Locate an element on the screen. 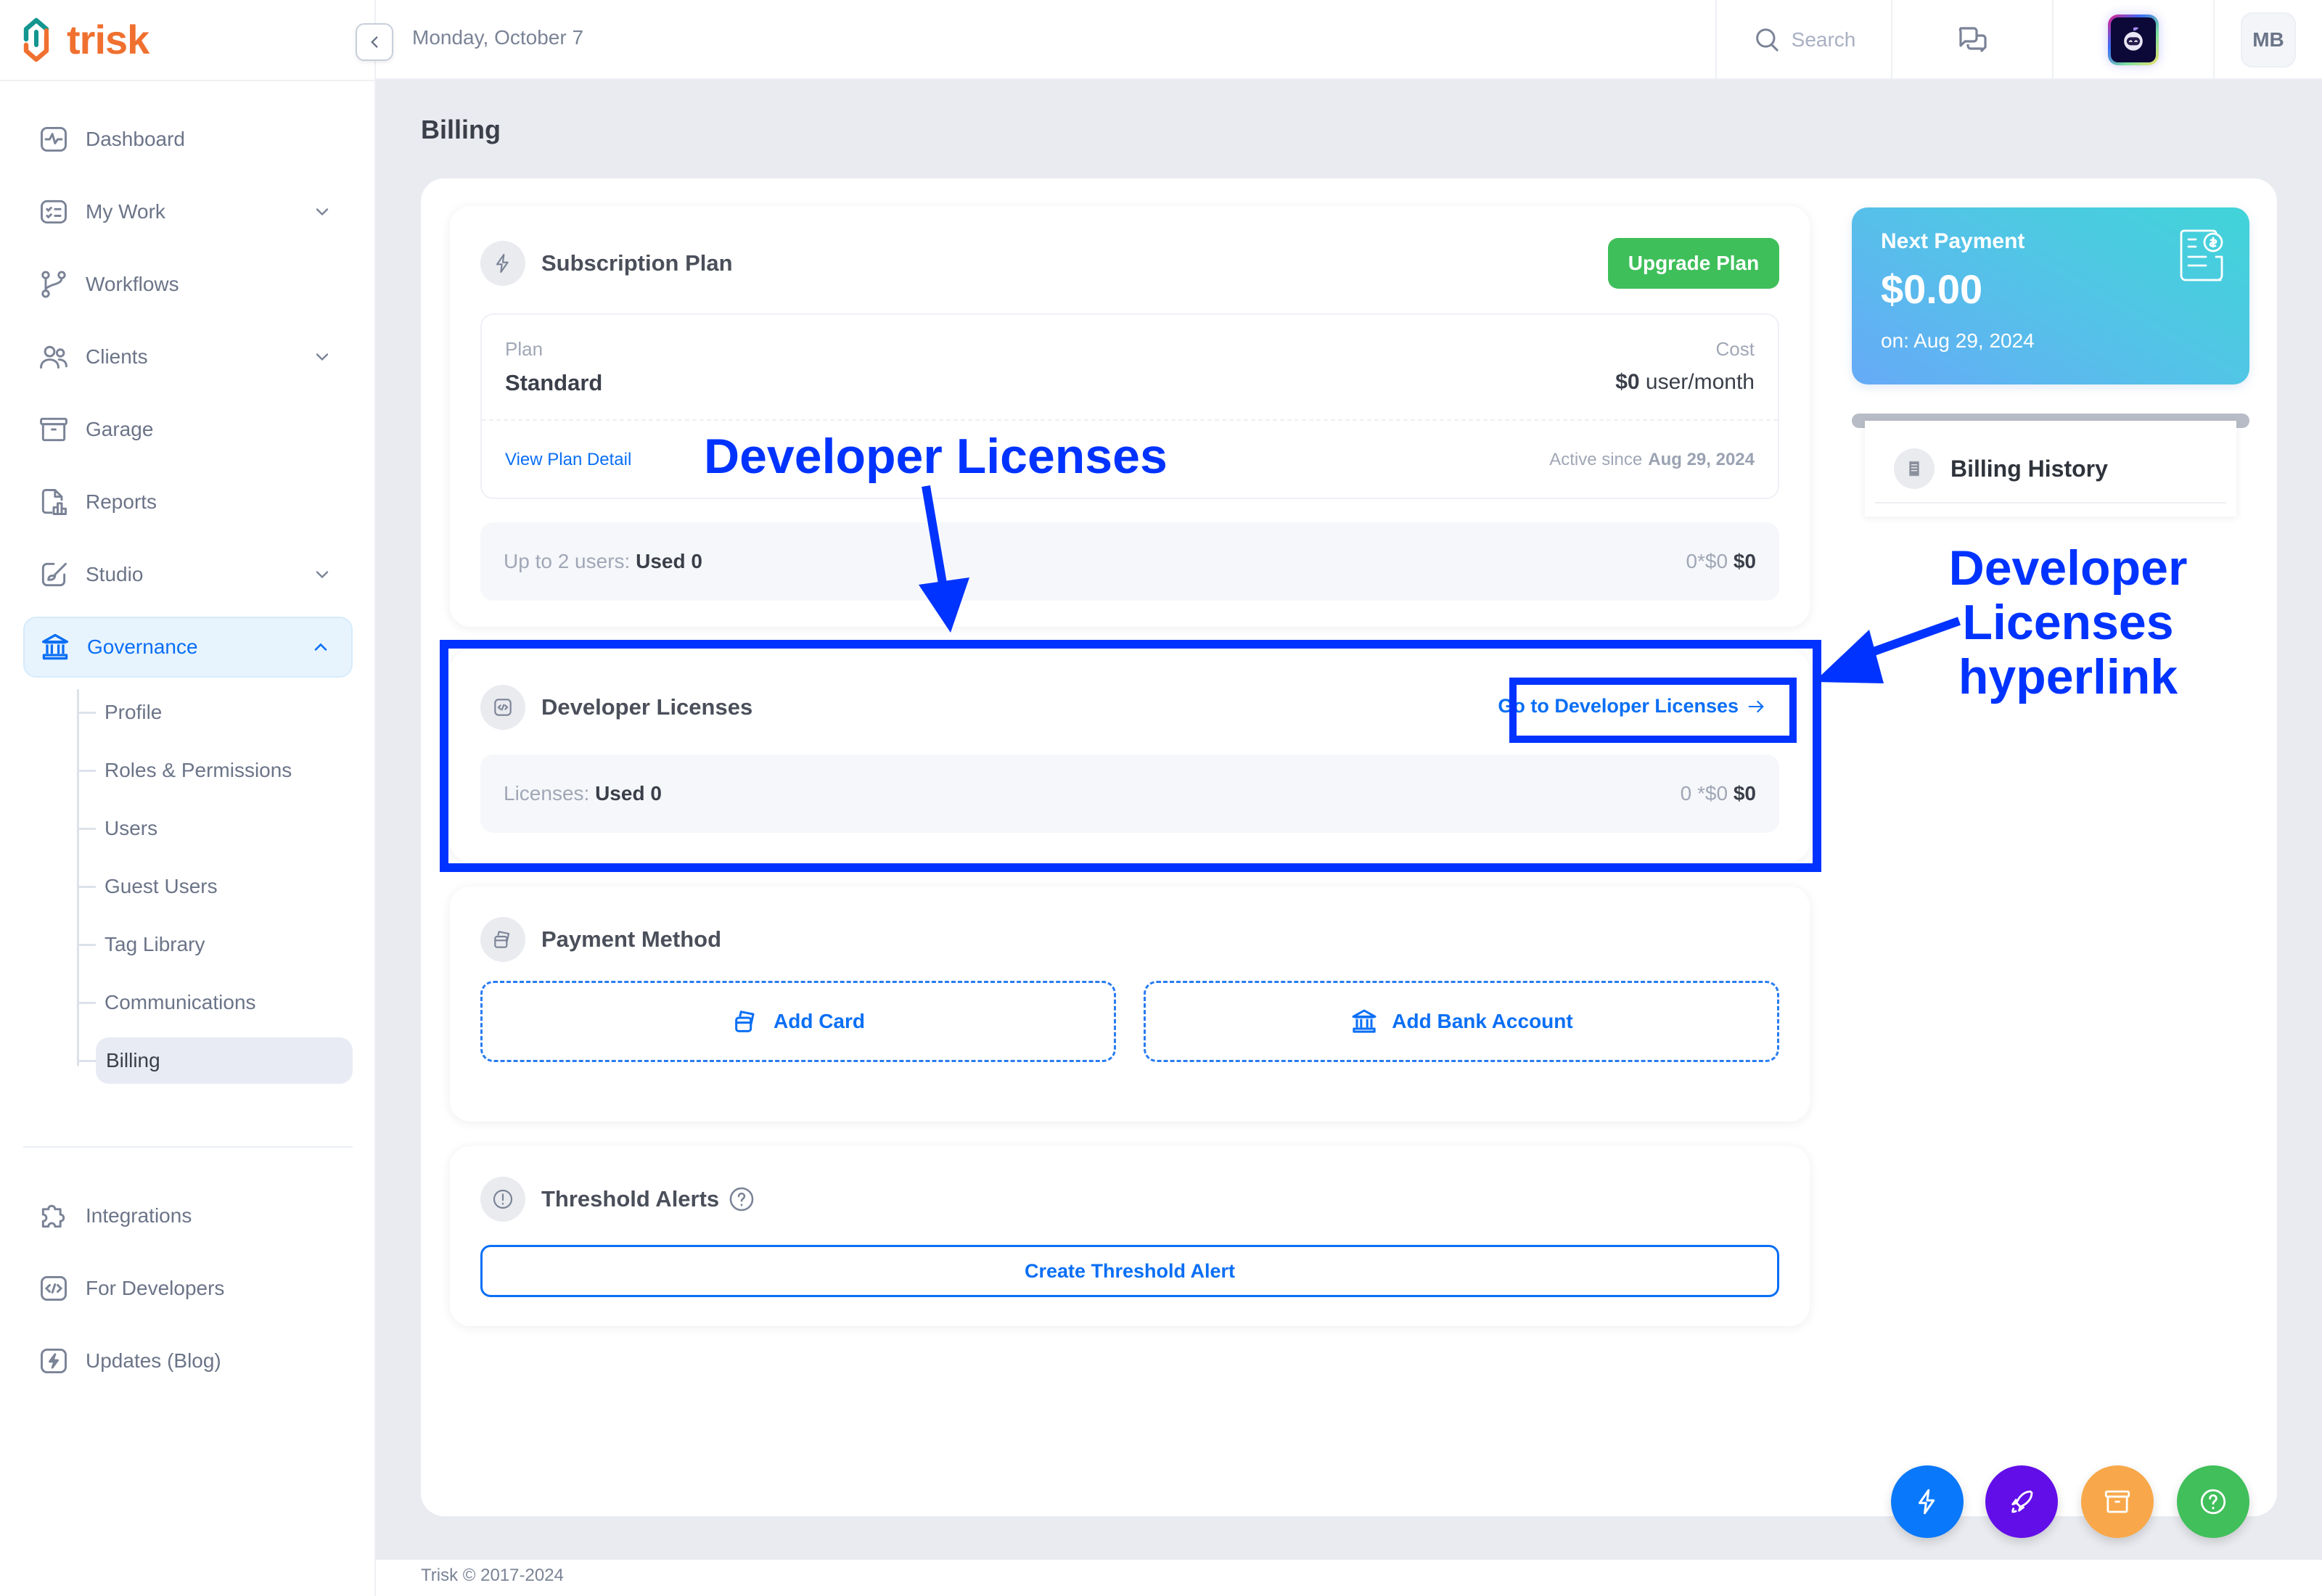  rocket-icon is located at coordinates (2022, 1502).